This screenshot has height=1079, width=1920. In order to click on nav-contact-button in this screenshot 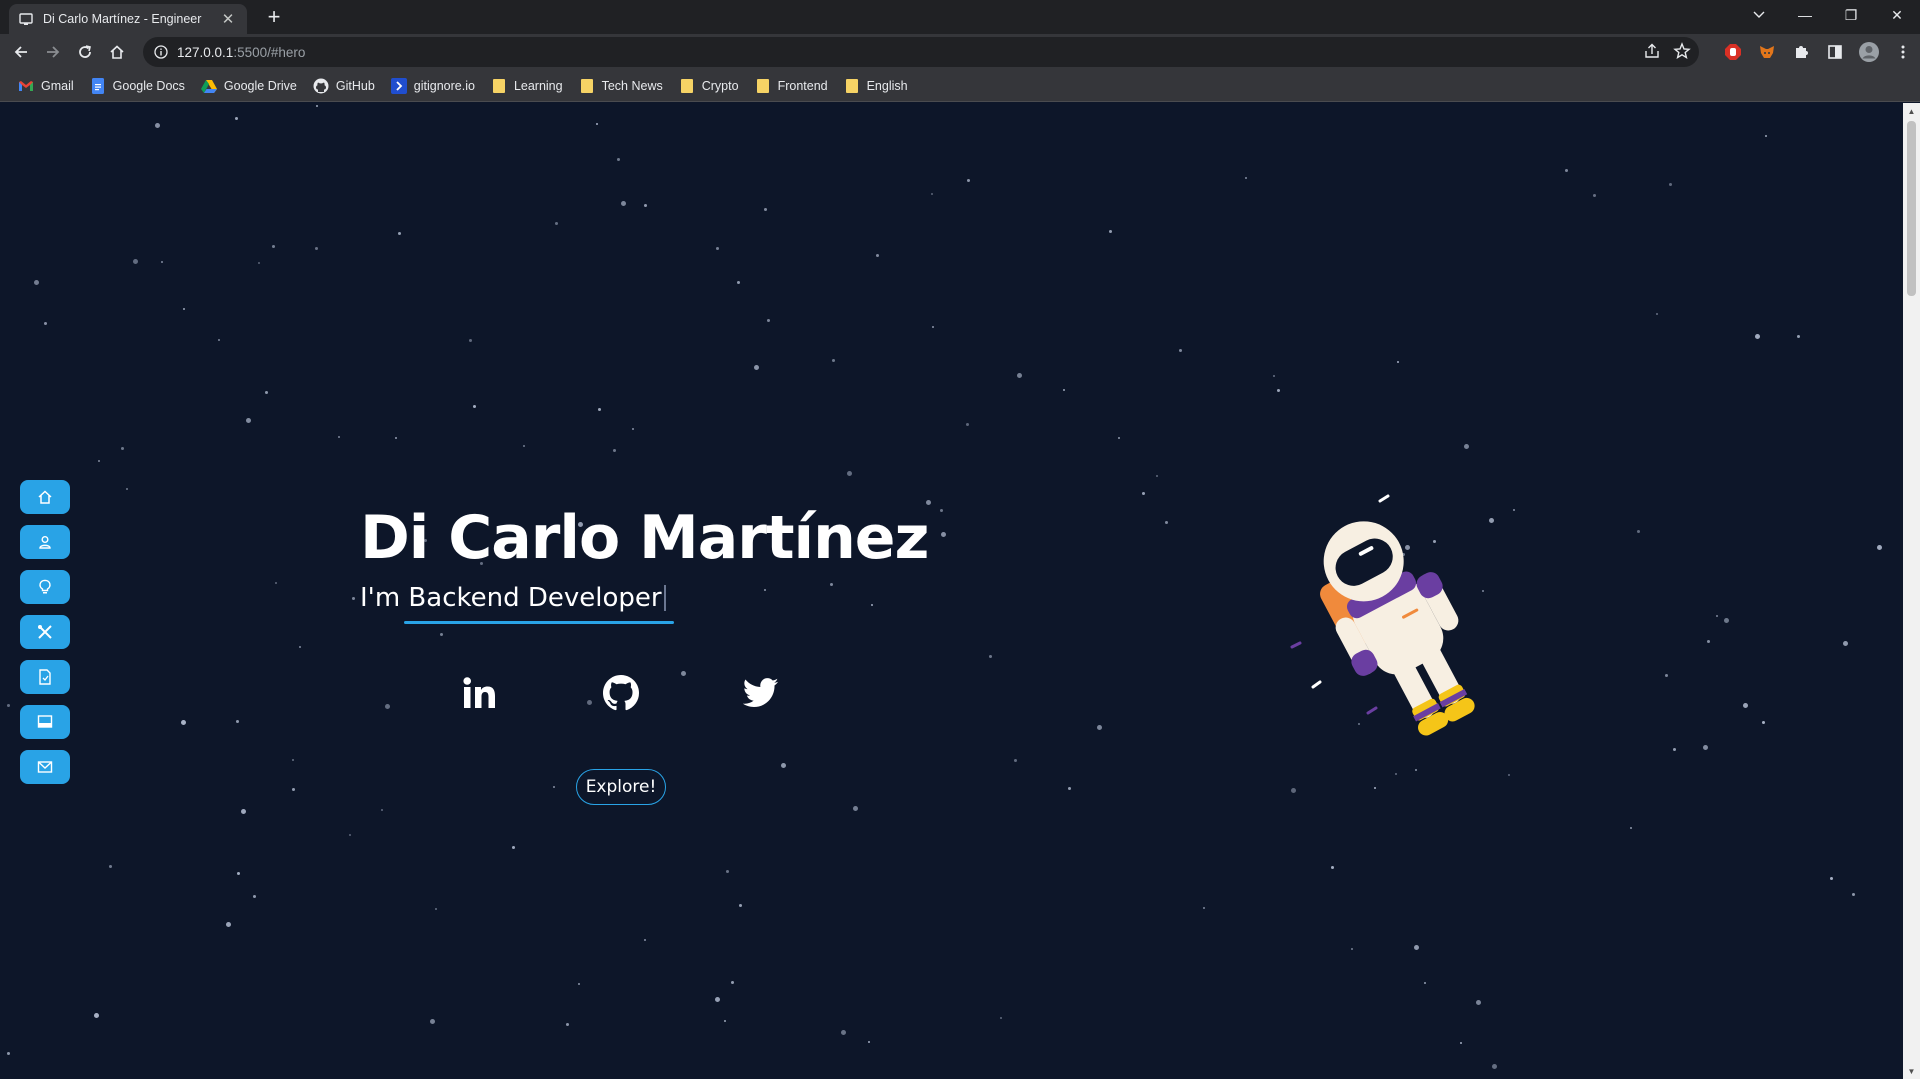, I will do `click(45, 767)`.